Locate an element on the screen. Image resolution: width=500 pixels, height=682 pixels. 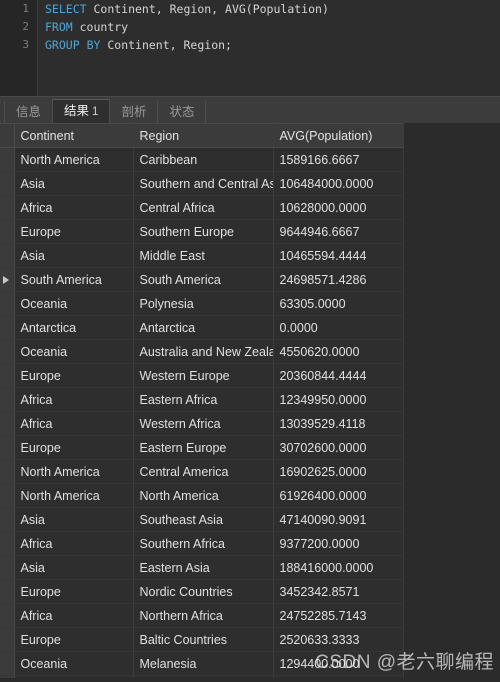
cell-region: Australia and New Zealand is located at coordinates (203, 351).